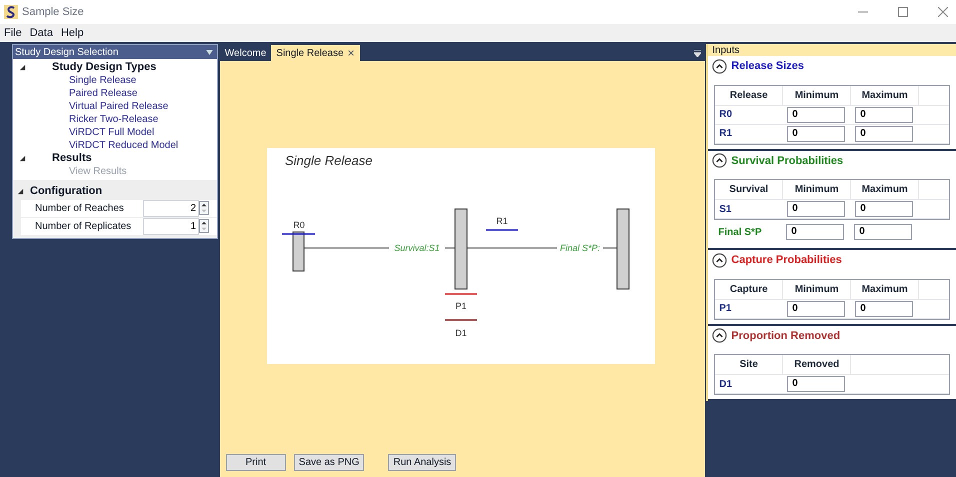 The image size is (956, 477). Describe the element at coordinates (115, 106) in the screenshot. I see `tree-item: Virtual Paired Release` at that location.